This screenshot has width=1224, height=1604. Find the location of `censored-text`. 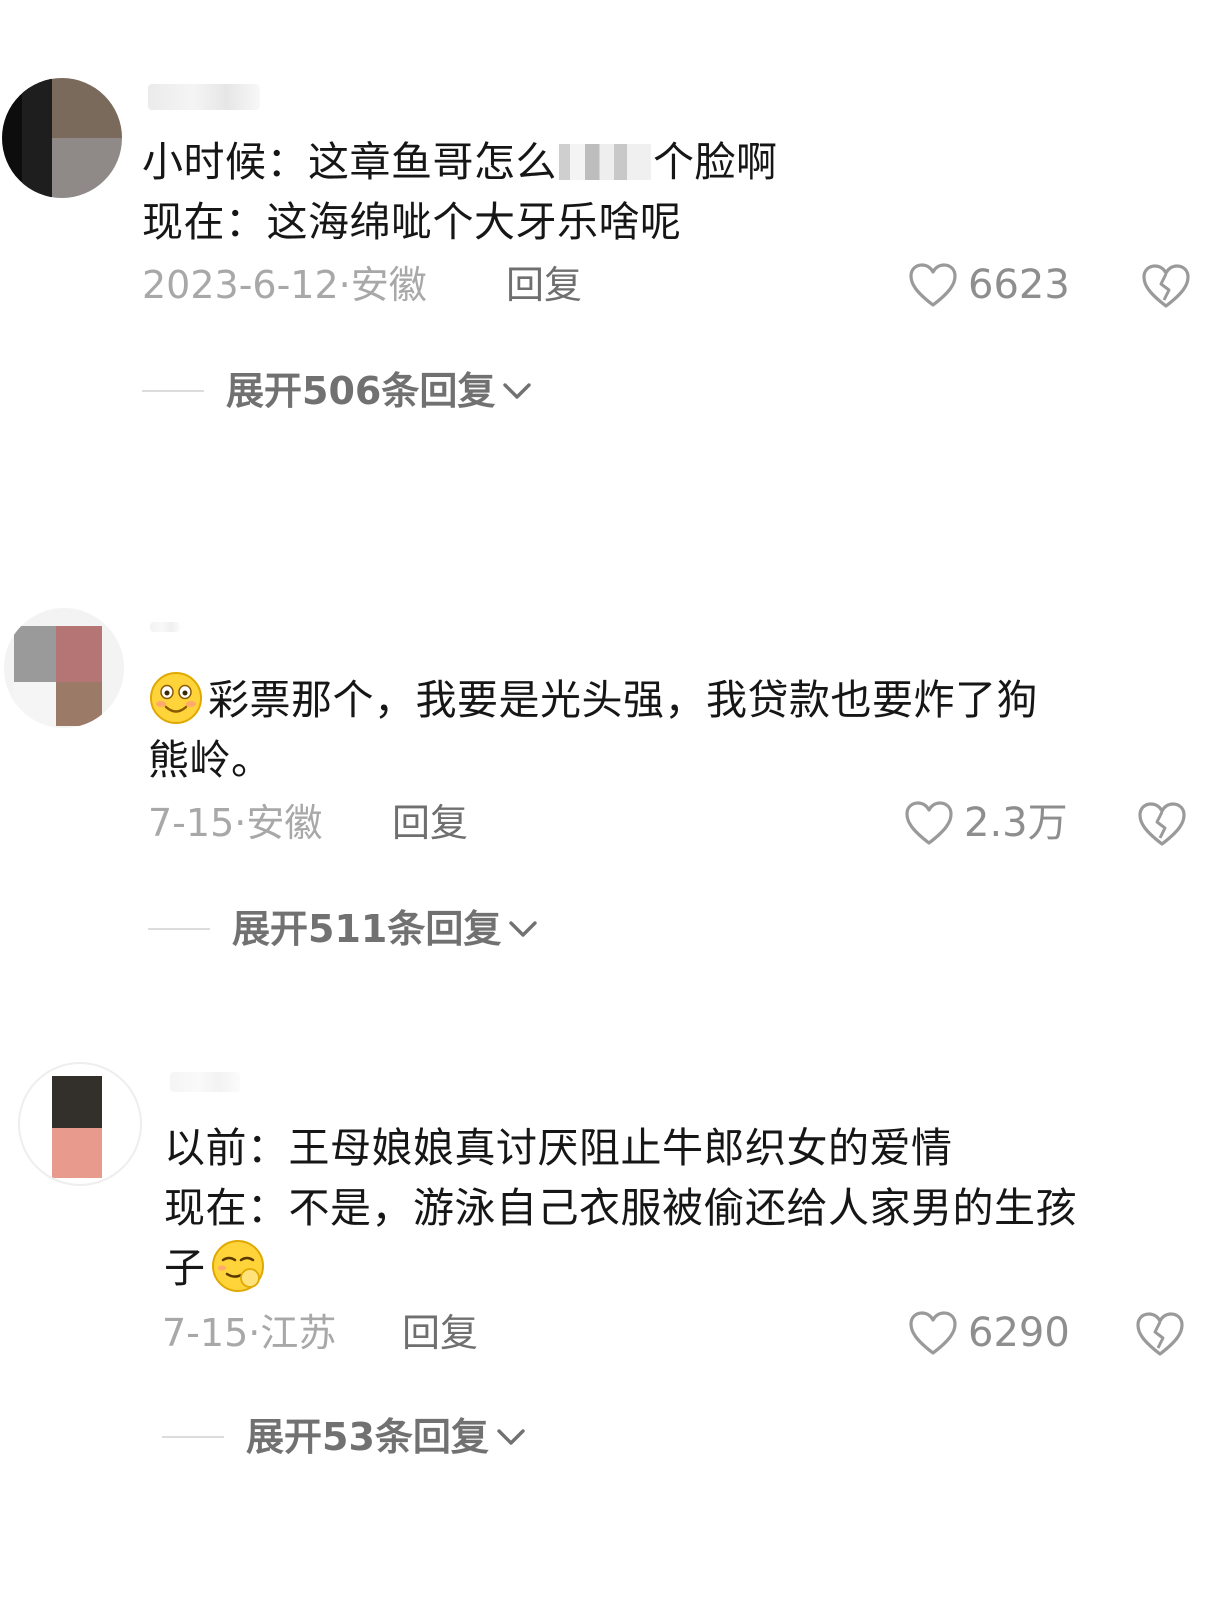

censored-text is located at coordinates (605, 162).